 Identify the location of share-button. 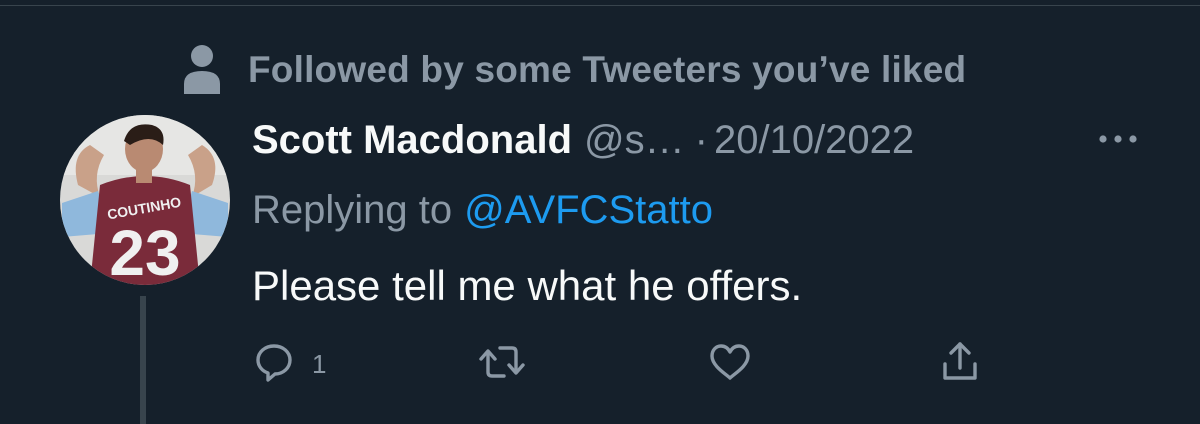
(960, 364).